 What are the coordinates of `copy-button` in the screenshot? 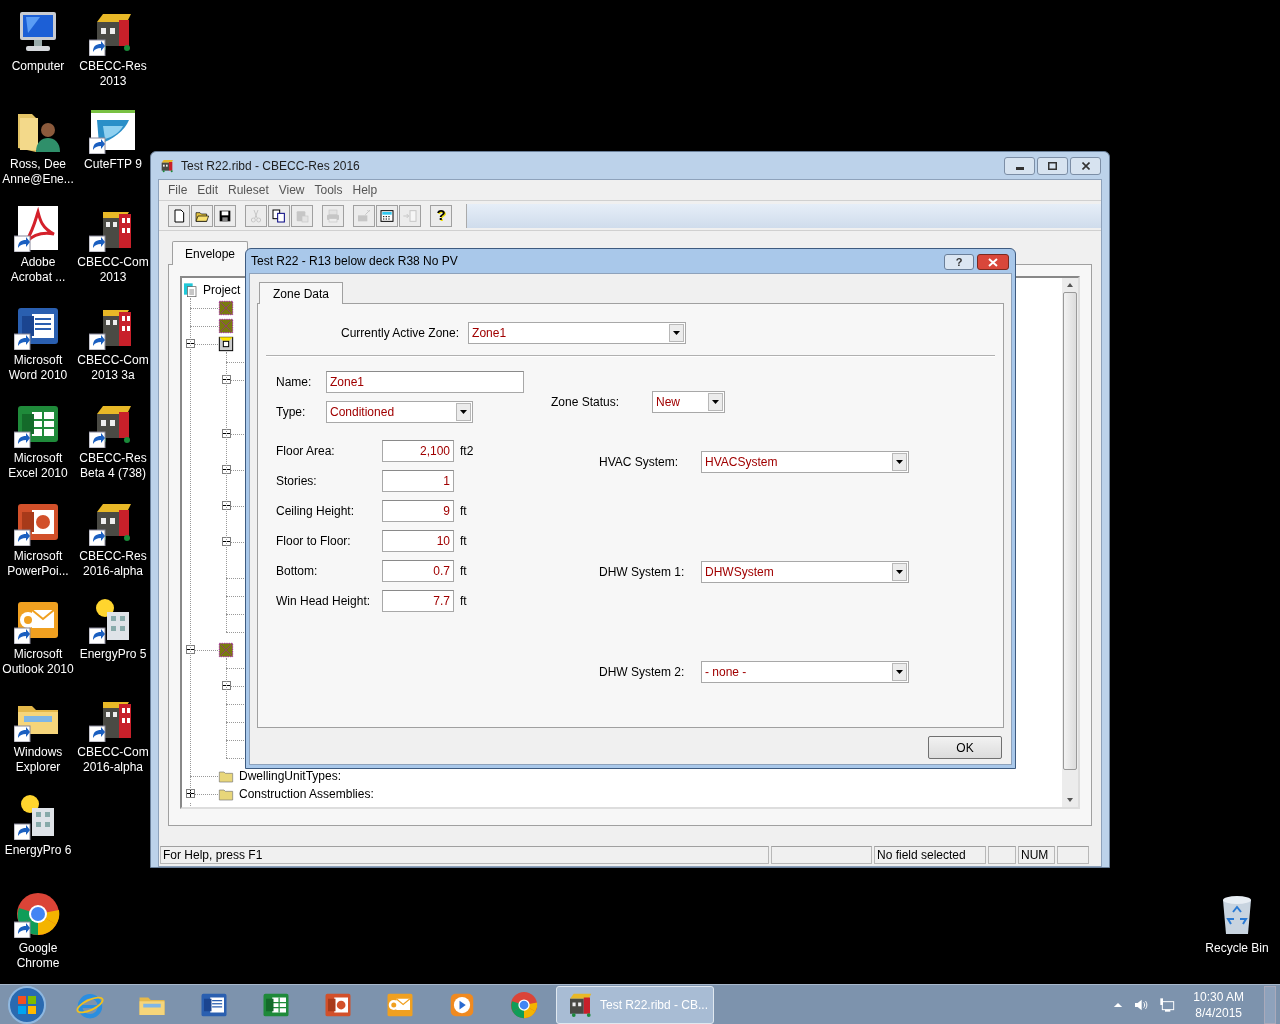 It's located at (279, 215).